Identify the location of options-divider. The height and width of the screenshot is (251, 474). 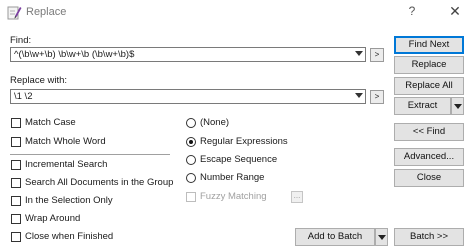
(90, 154).